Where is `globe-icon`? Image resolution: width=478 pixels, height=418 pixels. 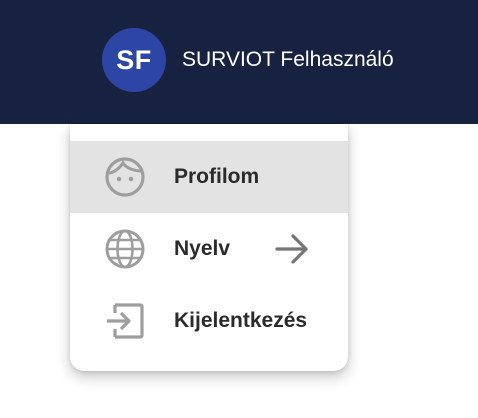
globe-icon is located at coordinates (125, 249).